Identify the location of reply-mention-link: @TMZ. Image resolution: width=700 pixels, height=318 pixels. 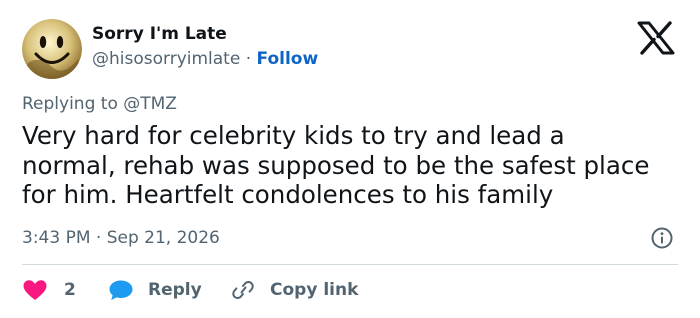
(150, 104).